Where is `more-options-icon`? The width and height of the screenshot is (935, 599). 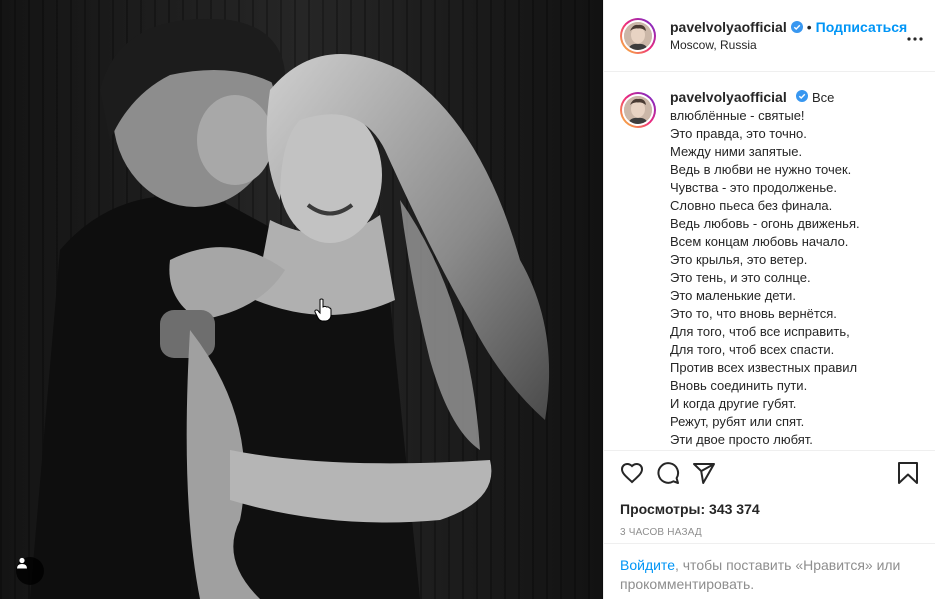
more-options-icon is located at coordinates (915, 36).